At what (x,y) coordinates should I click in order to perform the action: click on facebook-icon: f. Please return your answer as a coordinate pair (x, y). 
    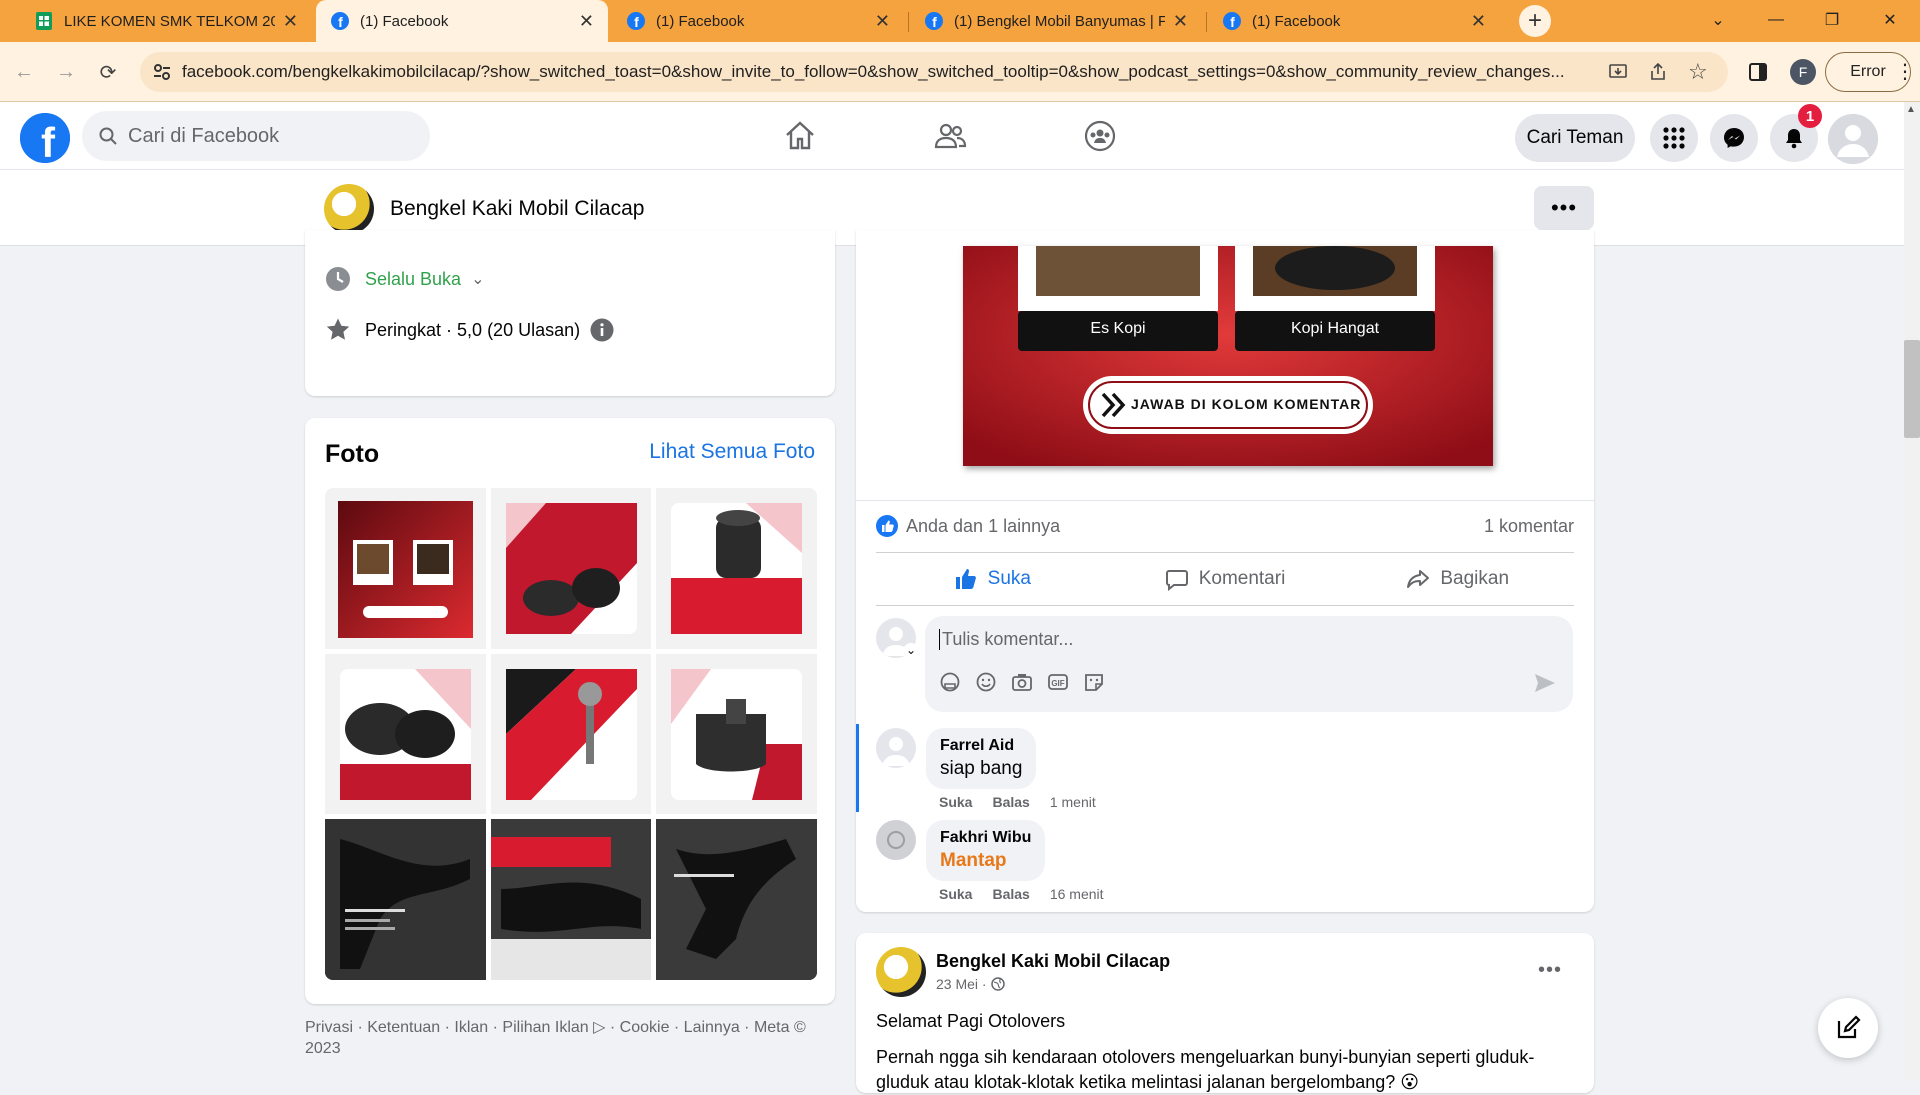
    Looking at the image, I should click on (934, 21).